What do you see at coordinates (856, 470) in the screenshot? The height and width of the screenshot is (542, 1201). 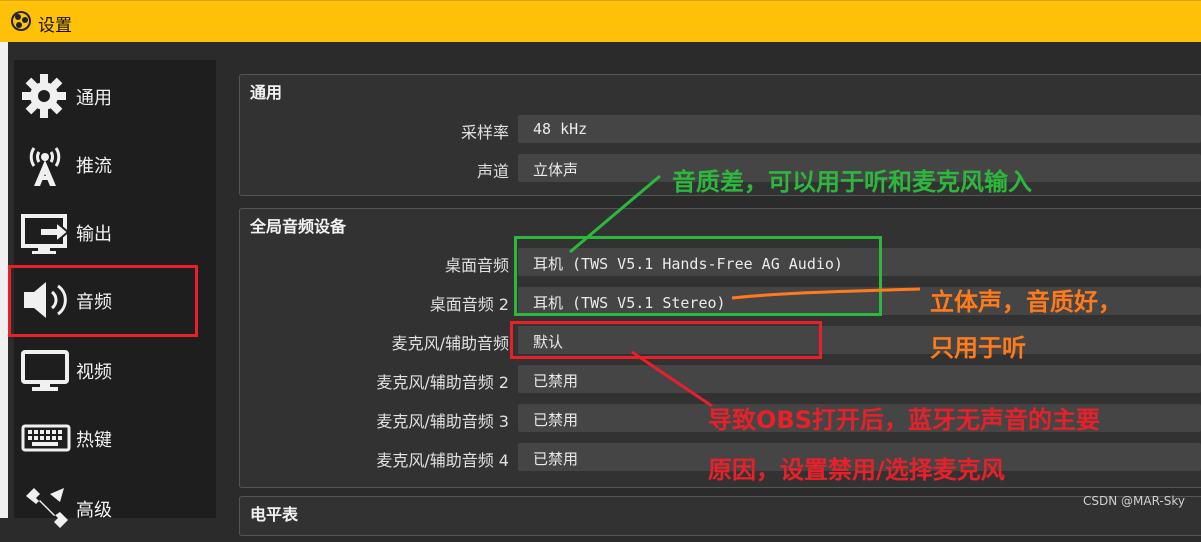 I see `red-annotation-line2: 原因，设置禁用/选择麦克风` at bounding box center [856, 470].